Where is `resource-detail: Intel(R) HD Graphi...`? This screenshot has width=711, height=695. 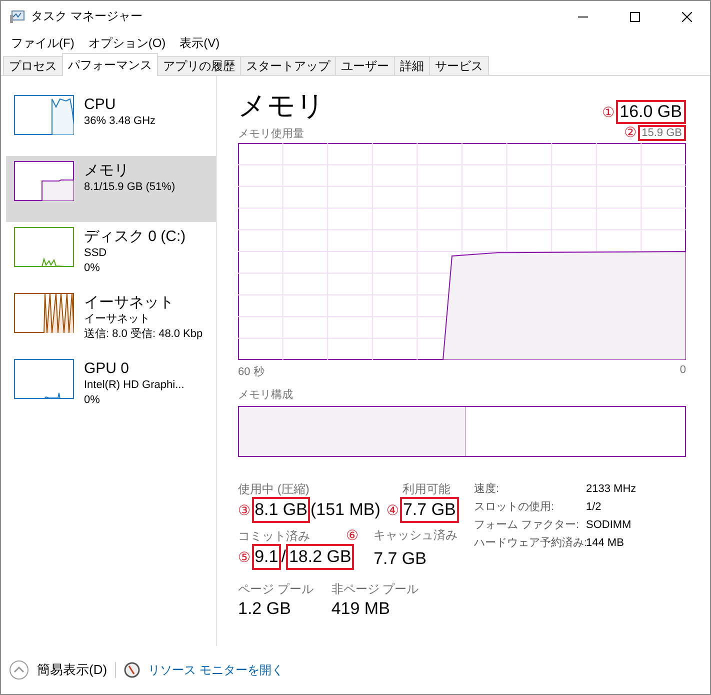 resource-detail: Intel(R) HD Graphi... is located at coordinates (134, 385).